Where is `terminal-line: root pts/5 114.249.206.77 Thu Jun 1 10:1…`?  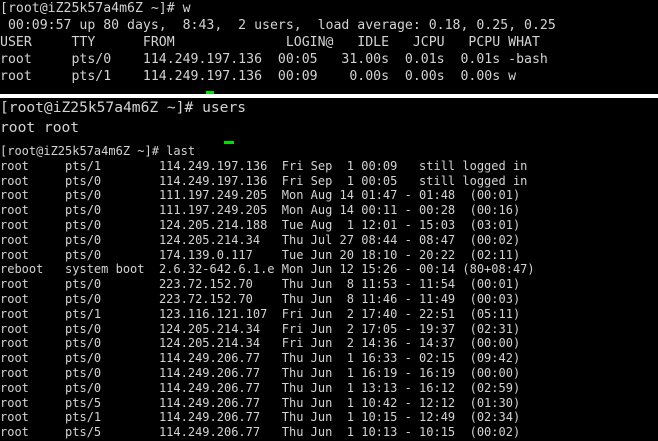 terminal-line: root pts/5 114.249.206.77 Thu Jun 1 10:1… is located at coordinates (260, 432).